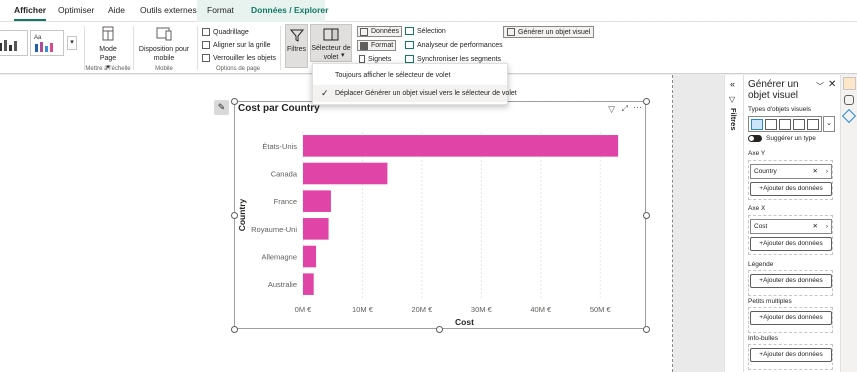 The image size is (857, 372). Describe the element at coordinates (757, 124) in the screenshot. I see `bar-chart-type-icon` at that location.